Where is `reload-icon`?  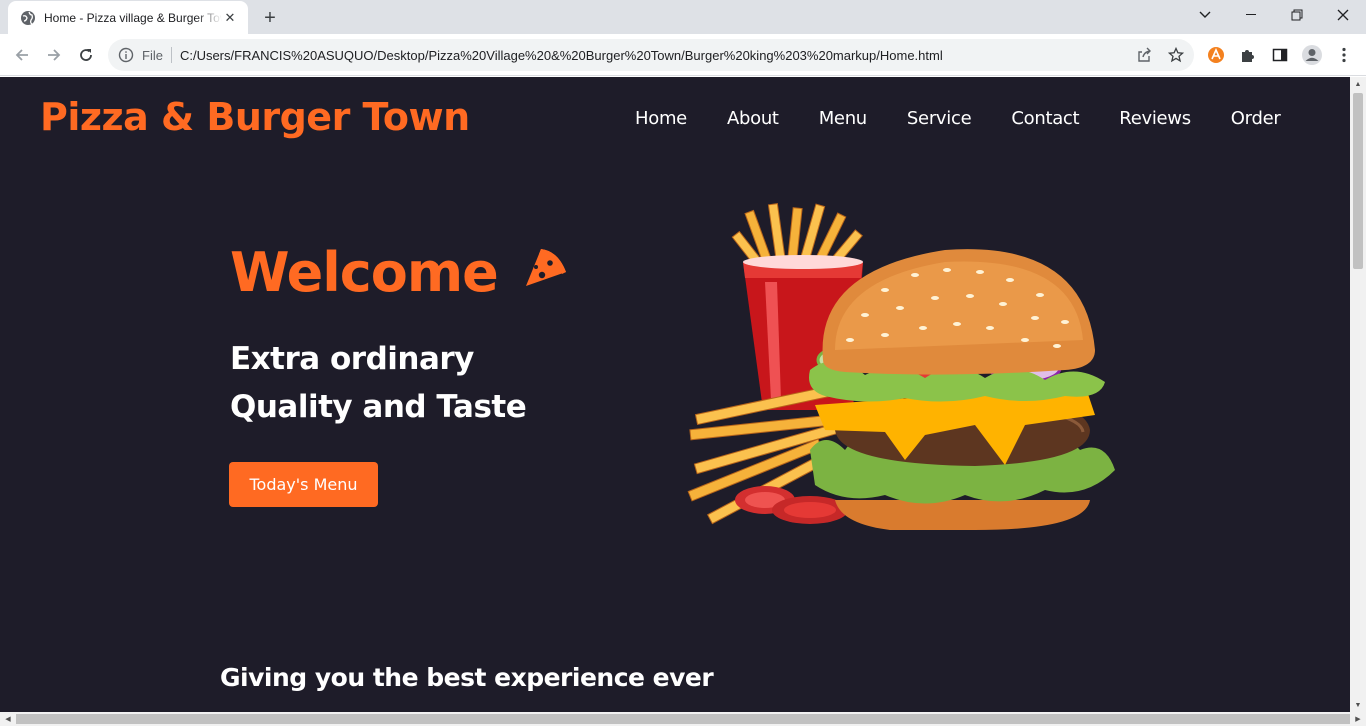
reload-icon is located at coordinates (86, 55).